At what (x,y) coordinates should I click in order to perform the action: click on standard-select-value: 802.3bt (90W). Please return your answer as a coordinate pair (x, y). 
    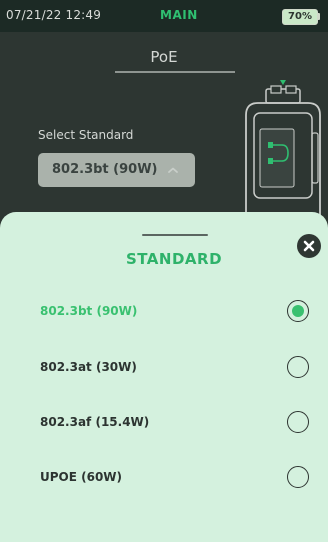
    Looking at the image, I should click on (105, 169).